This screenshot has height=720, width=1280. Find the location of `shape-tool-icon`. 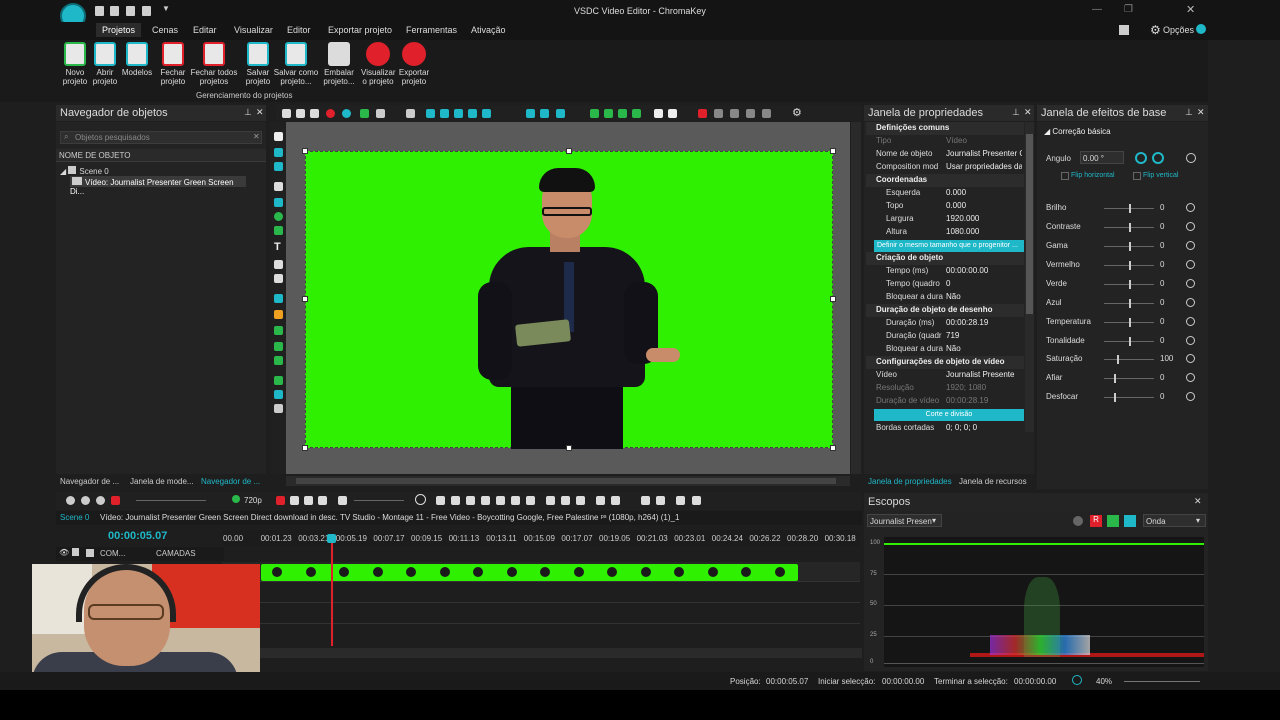

shape-tool-icon is located at coordinates (278, 230).